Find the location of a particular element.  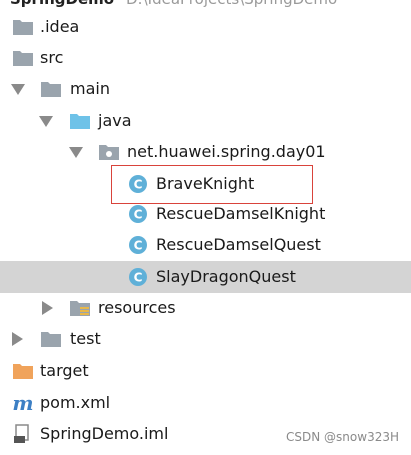

highlight-box is located at coordinates (212, 184).